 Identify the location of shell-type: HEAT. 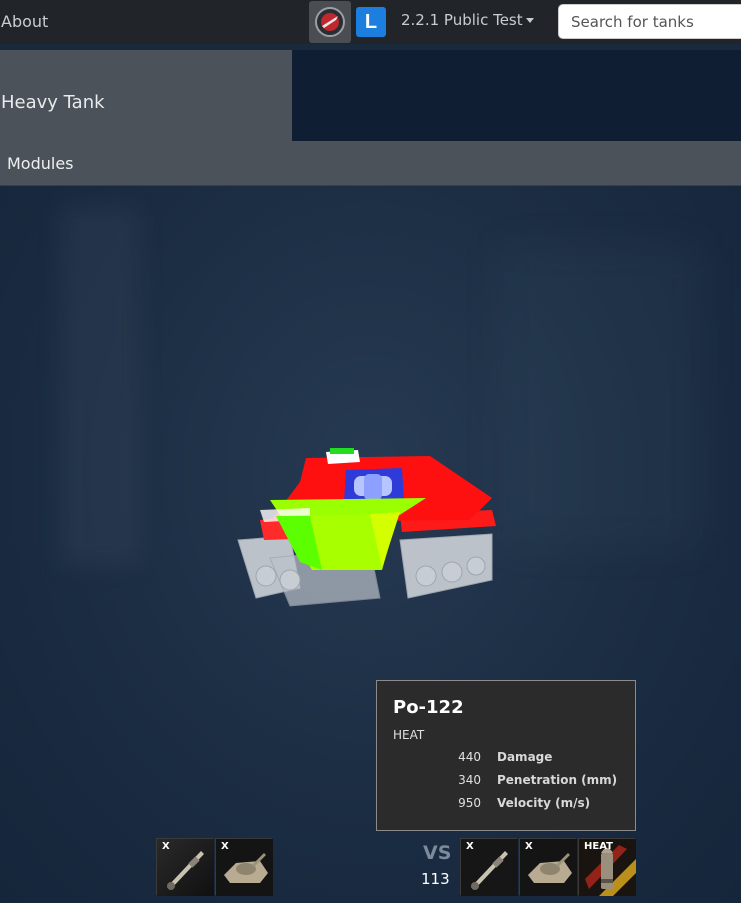
(409, 735).